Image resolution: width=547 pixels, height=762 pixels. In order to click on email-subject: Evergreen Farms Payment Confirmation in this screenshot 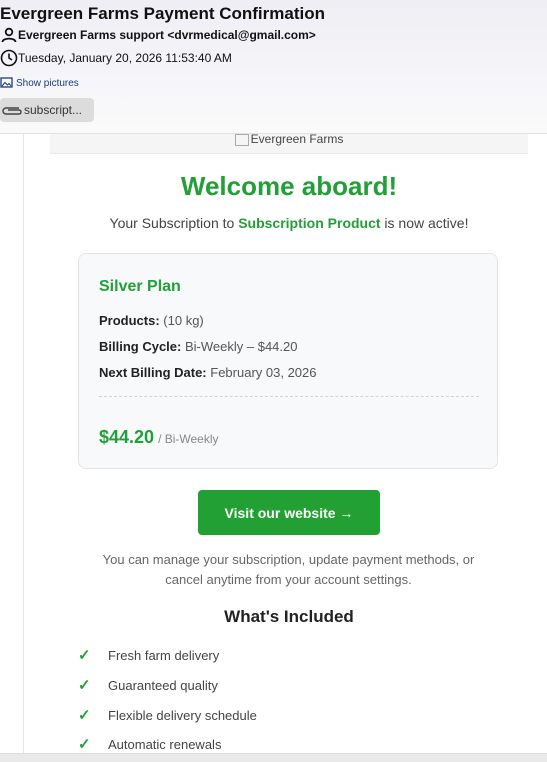, I will do `click(162, 13)`.